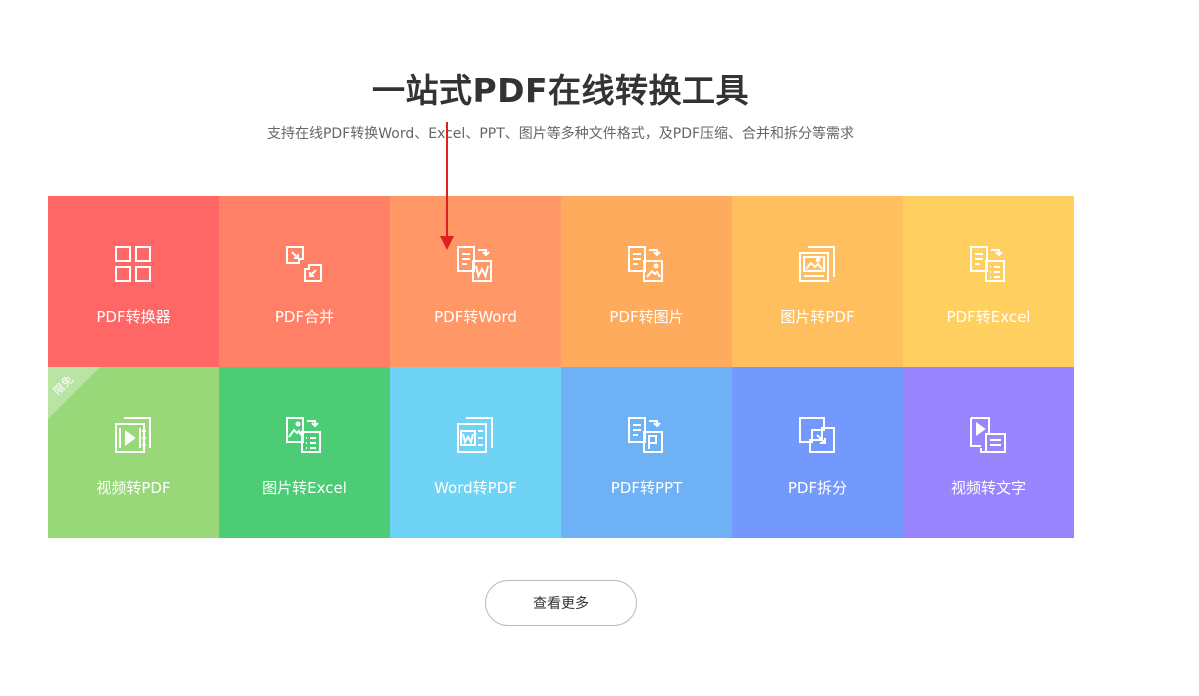 The width and height of the screenshot is (1199, 696). I want to click on tool-pdf-to-excel: PDF转Excel, so click(988, 281).